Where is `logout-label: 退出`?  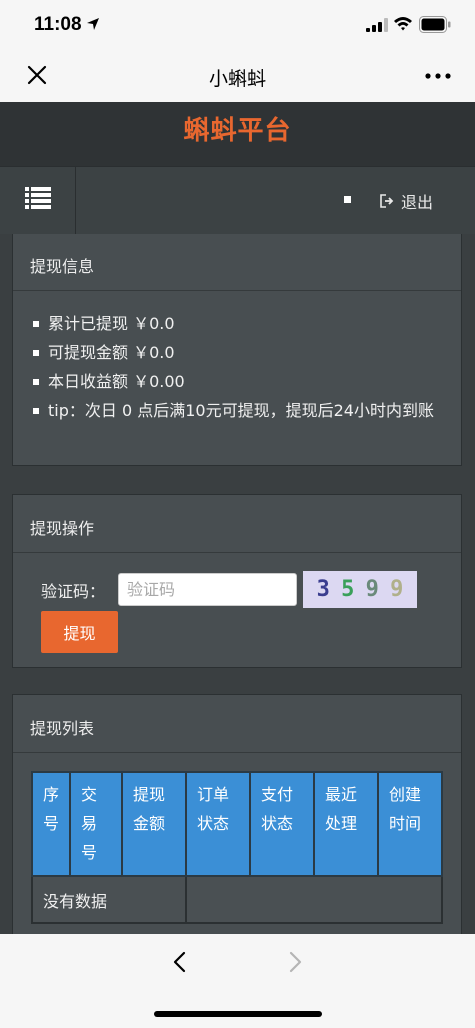 logout-label: 退出 is located at coordinates (417, 202).